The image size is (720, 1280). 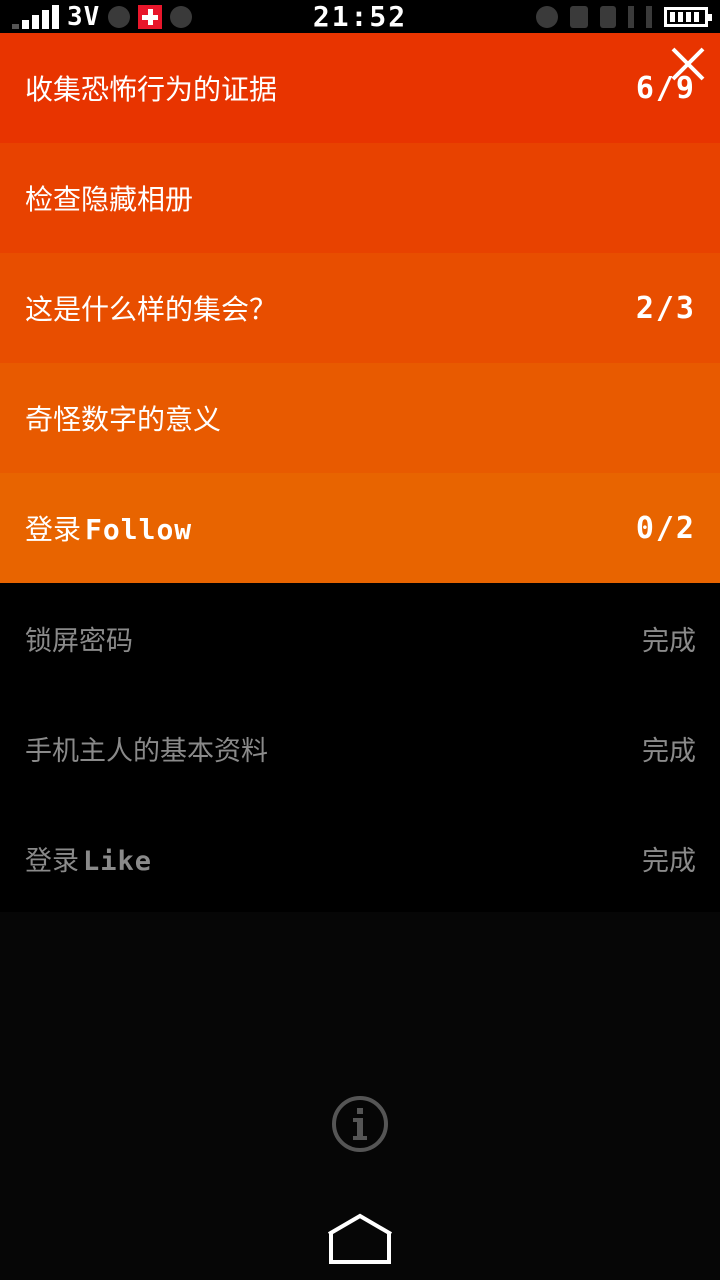 I want to click on task-label: 检查隐藏相册, so click(x=109, y=199).